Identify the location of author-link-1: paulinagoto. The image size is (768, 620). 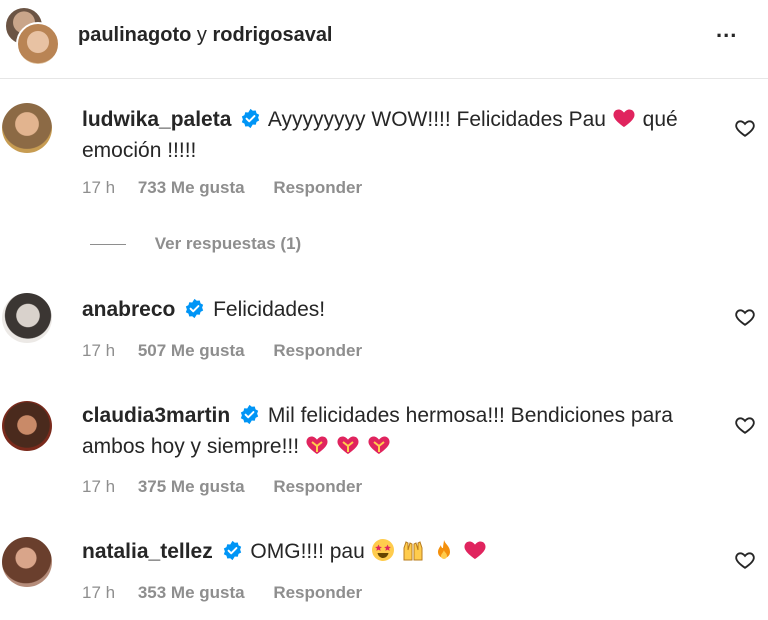
(134, 35).